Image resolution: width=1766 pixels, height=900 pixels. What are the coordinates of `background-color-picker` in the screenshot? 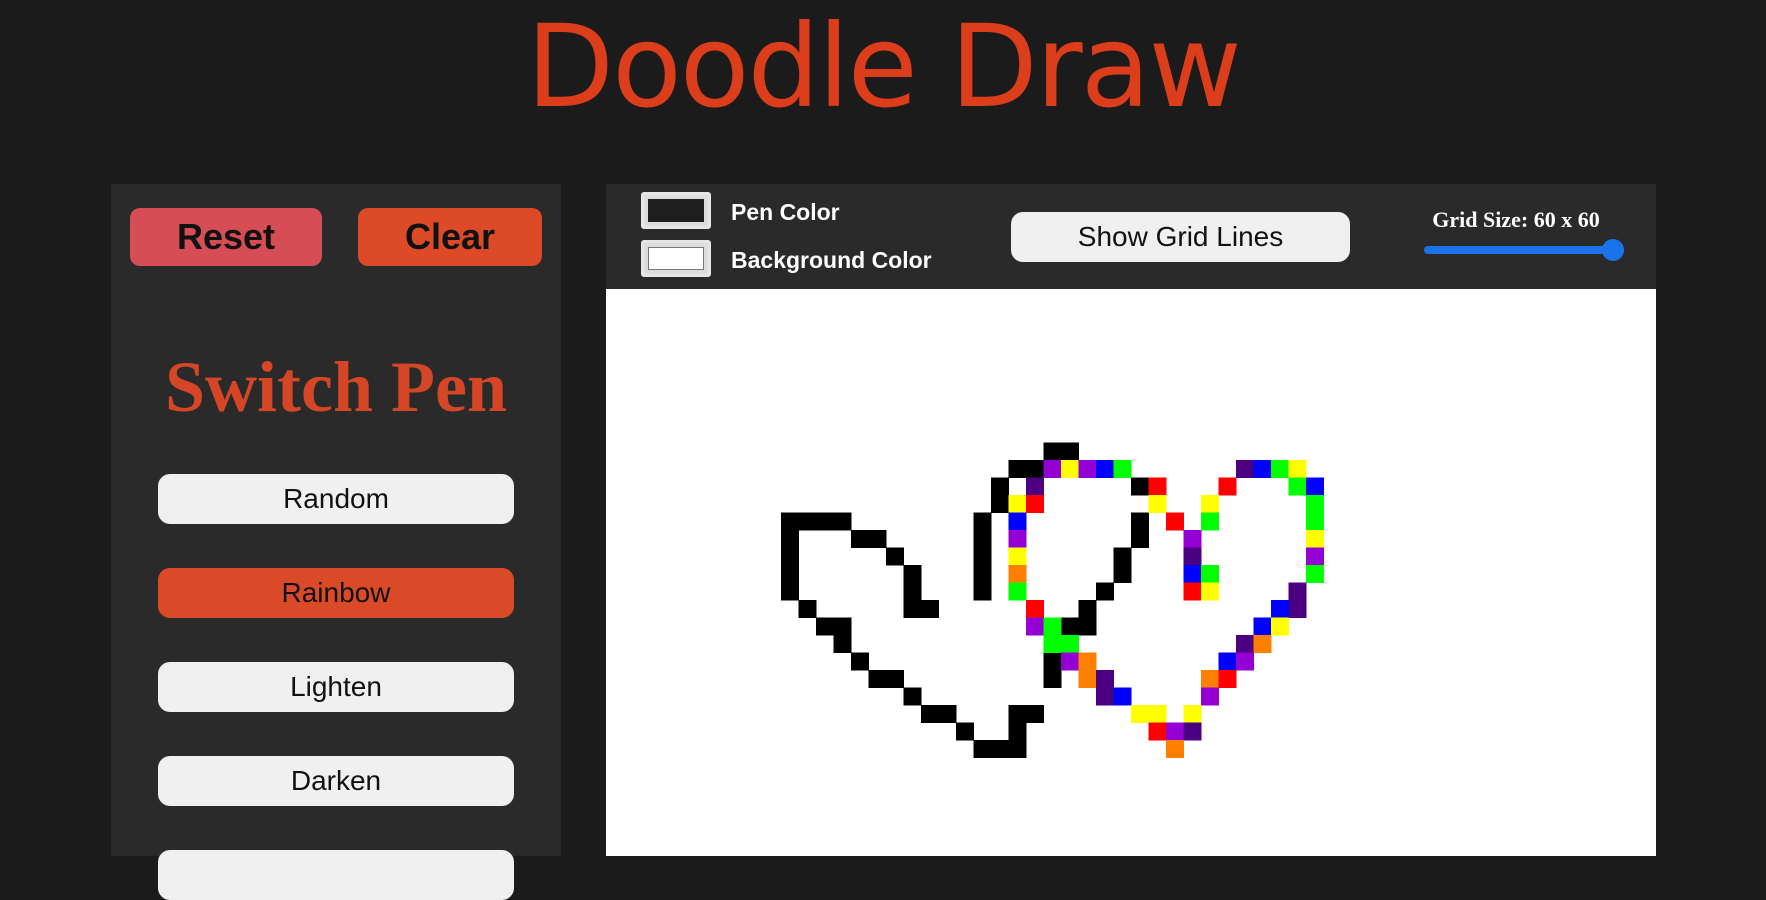 It's located at (676, 258).